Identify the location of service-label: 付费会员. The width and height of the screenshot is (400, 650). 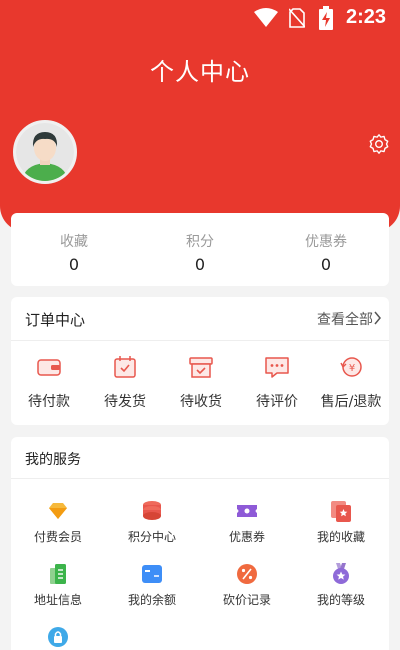
(57, 537).